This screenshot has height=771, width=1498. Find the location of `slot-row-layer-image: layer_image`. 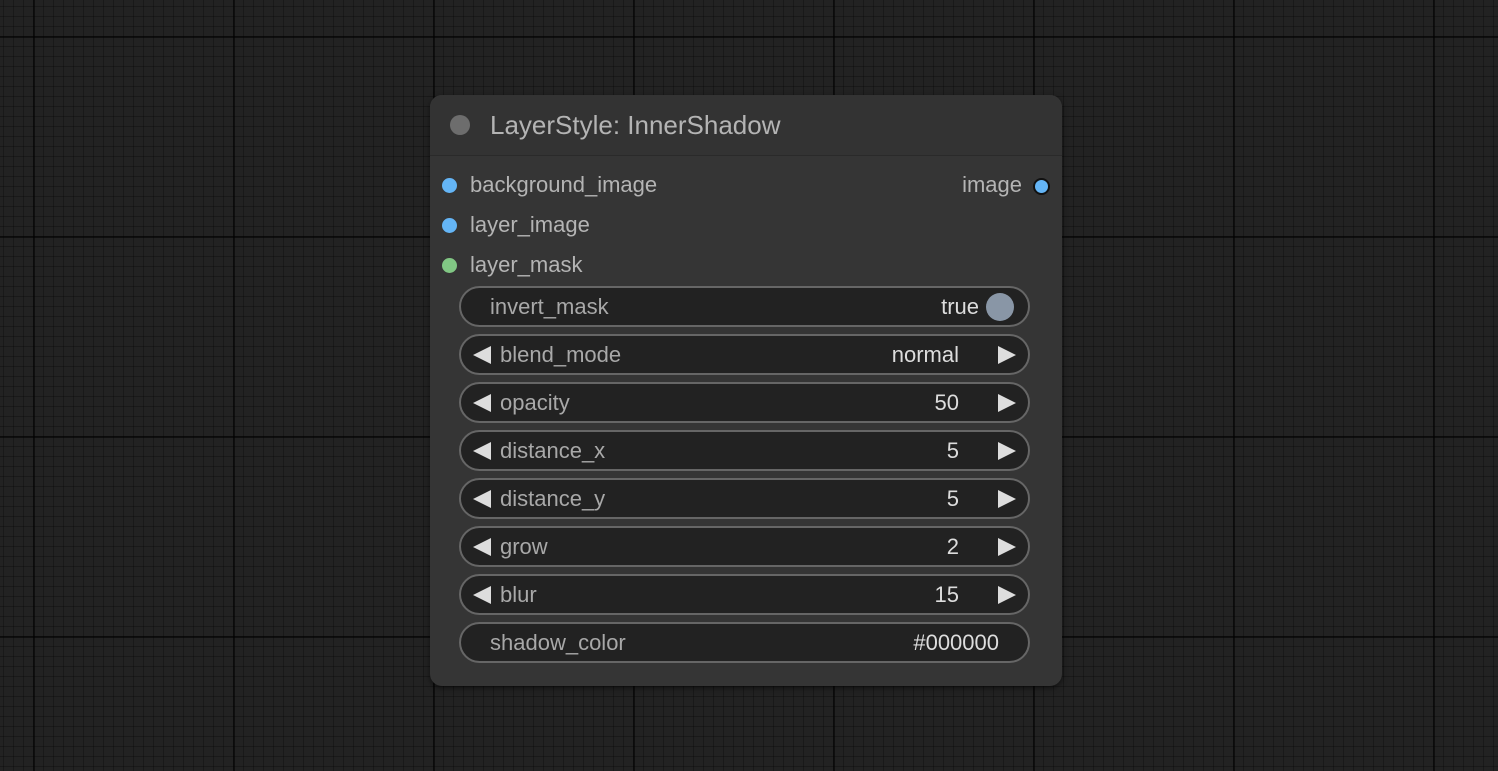

slot-row-layer-image: layer_image is located at coordinates (746, 225).